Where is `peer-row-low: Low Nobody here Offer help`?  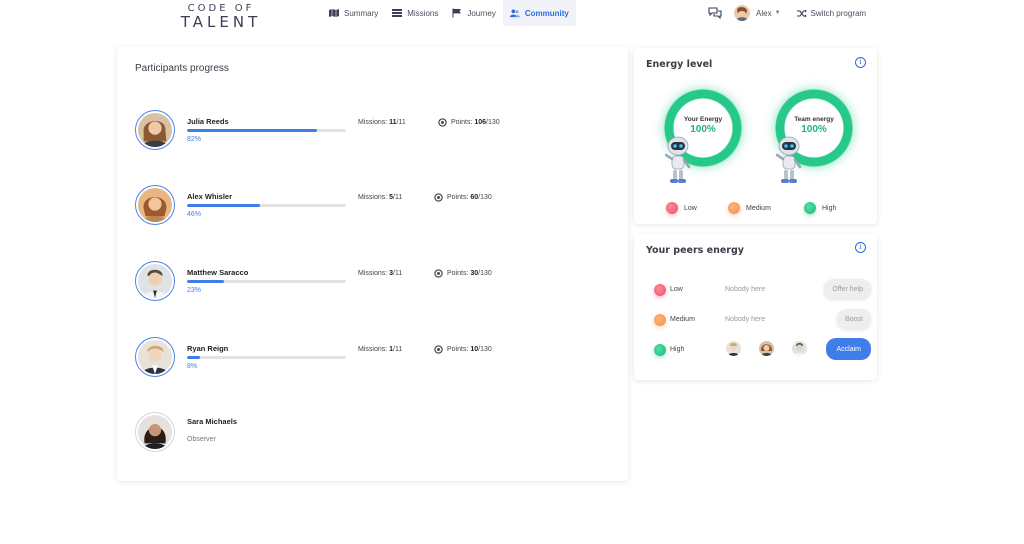
peer-row-low: Low Nobody here Offer help is located at coordinates (755, 290).